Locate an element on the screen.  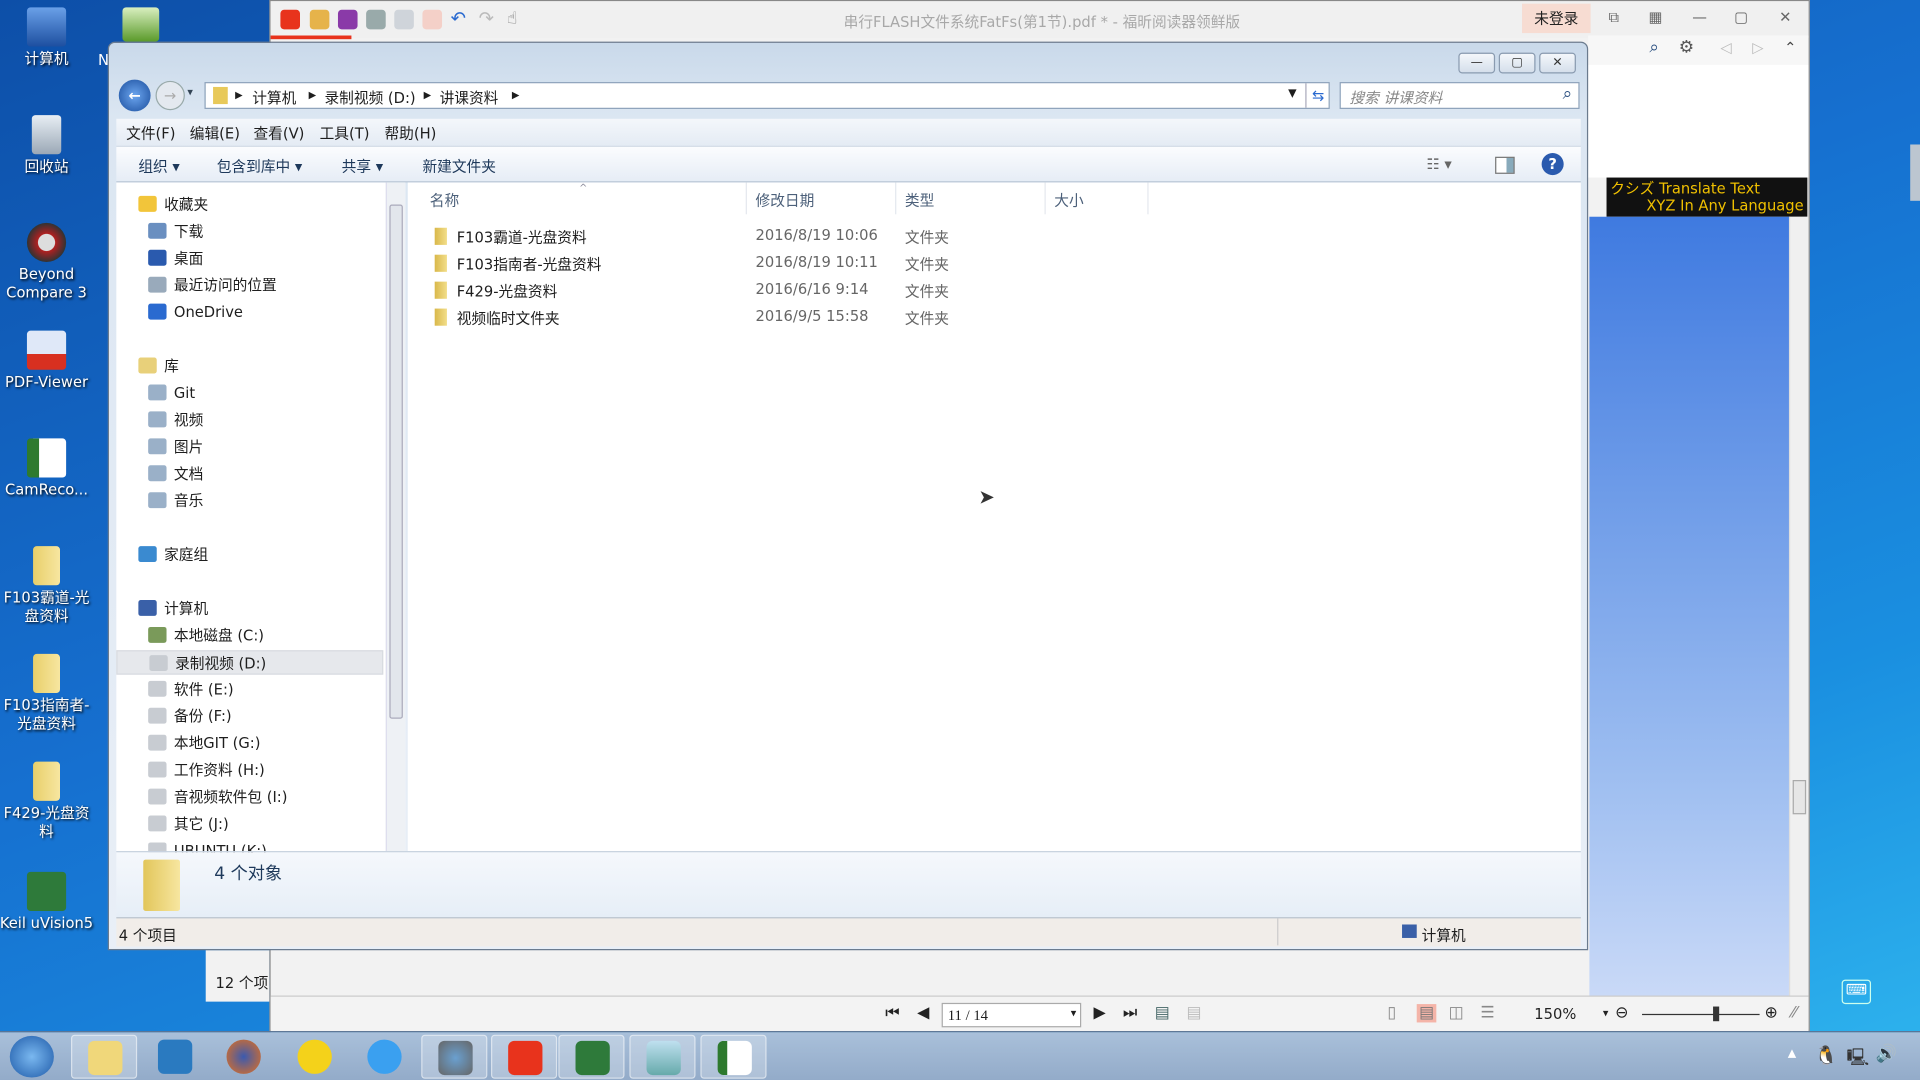
nav-drive: 本地GIT (G:) is located at coordinates (204, 743).